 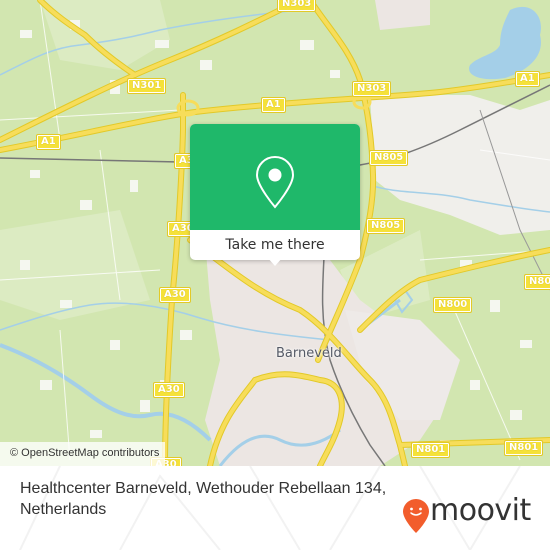 I want to click on destination-popup: Take me there, so click(x=275, y=195).